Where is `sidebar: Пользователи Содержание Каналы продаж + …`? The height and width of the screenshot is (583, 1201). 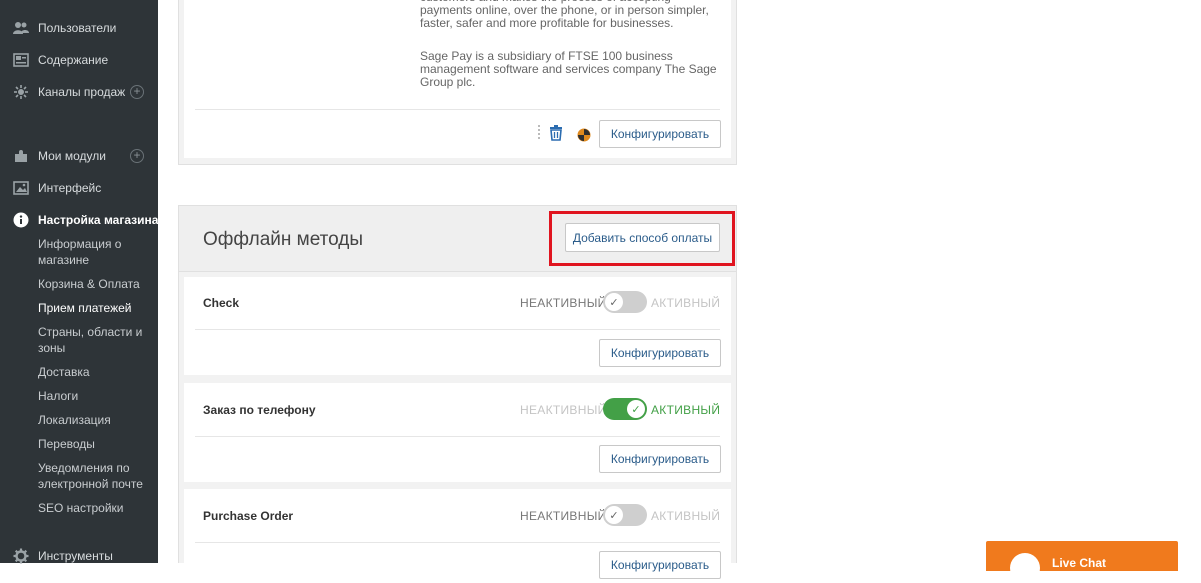
sidebar: Пользователи Содержание Каналы продаж + … is located at coordinates (79, 282).